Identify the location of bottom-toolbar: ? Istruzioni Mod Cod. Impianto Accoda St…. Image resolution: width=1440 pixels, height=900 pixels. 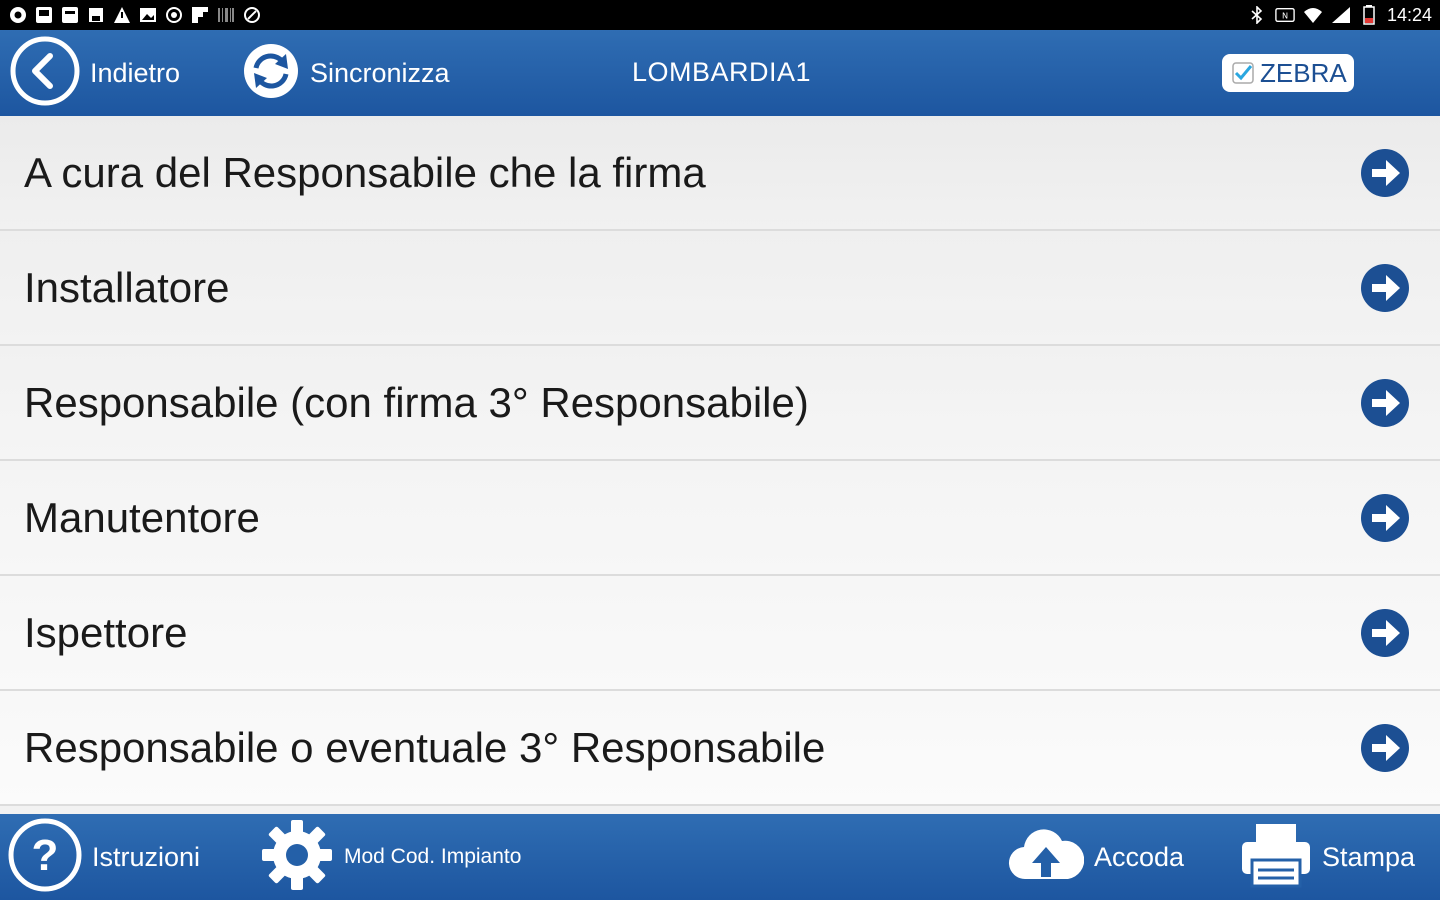
(720, 857).